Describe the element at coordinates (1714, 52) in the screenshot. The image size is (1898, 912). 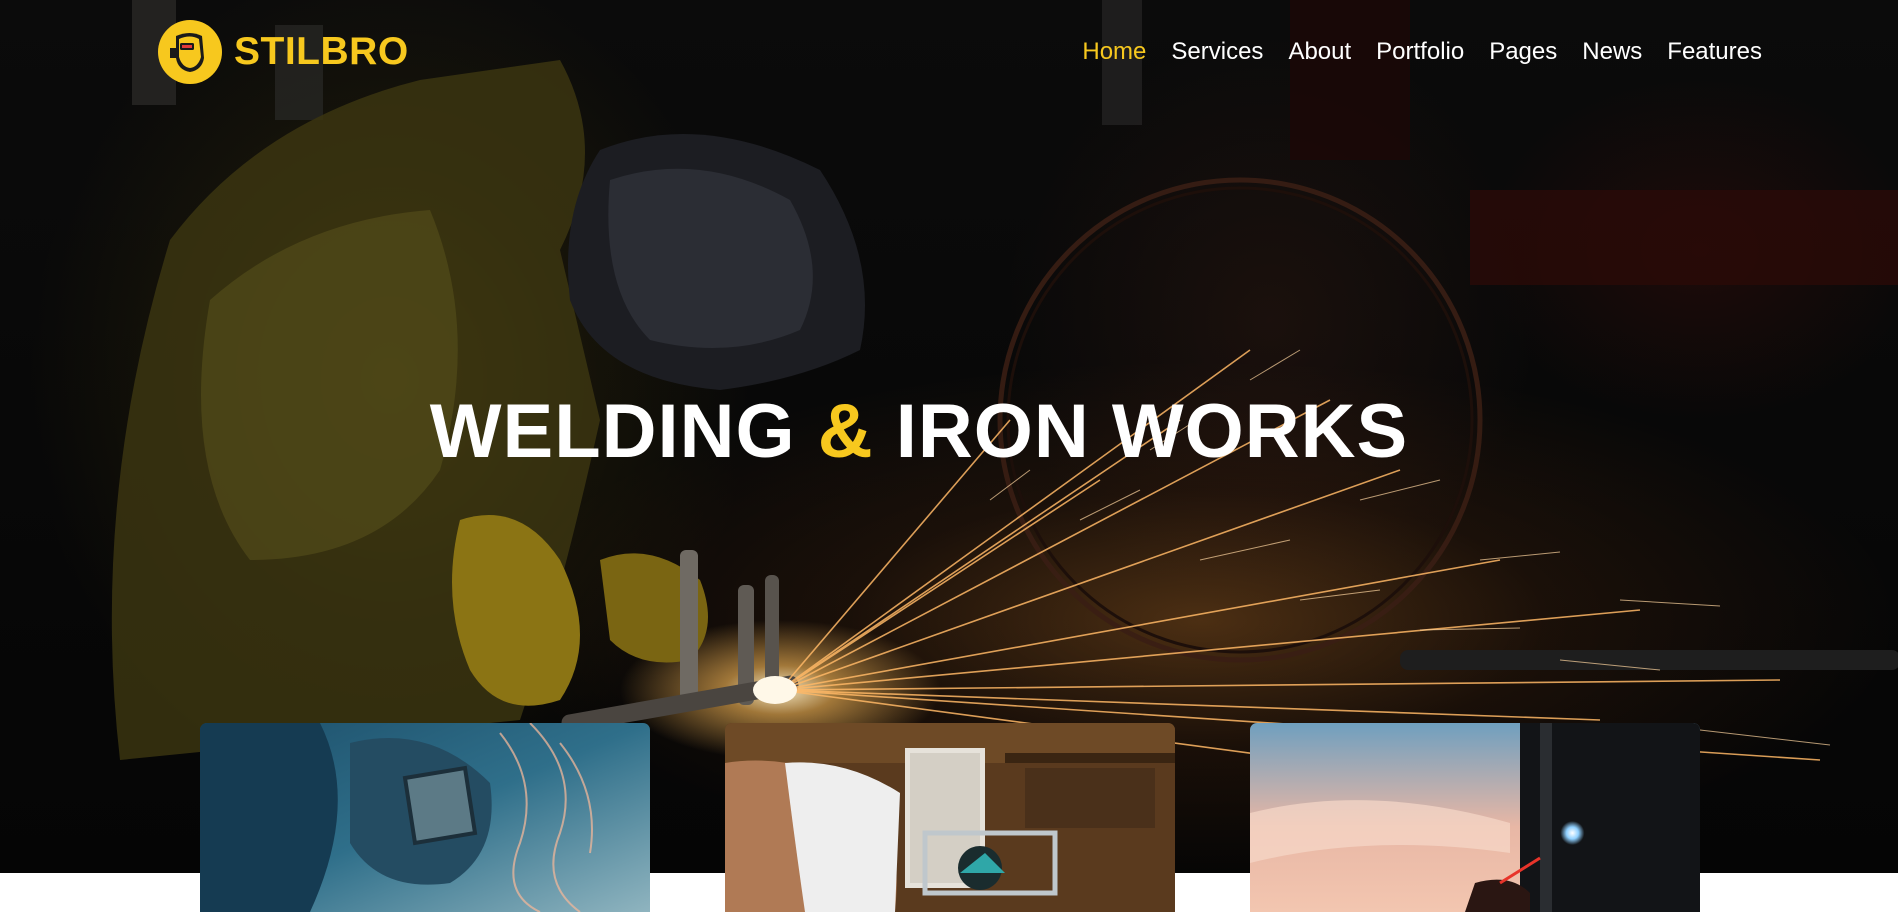
I see `nav-features: Features` at that location.